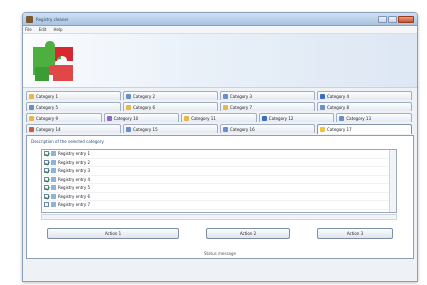 Image resolution: width=427 pixels, height=285 pixels. I want to click on tab-category-15: Category 15, so click(170, 128).